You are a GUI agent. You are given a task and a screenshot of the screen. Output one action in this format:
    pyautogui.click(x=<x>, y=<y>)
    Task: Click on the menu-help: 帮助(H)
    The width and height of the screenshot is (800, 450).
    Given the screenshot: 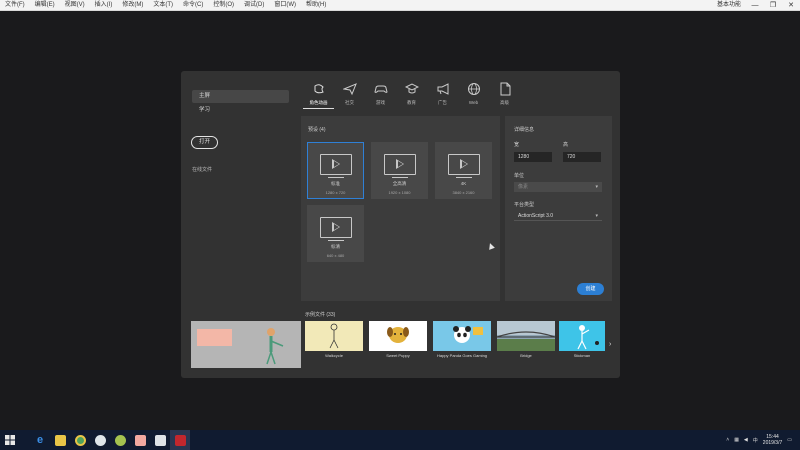 What is the action you would take?
    pyautogui.click(x=316, y=5)
    